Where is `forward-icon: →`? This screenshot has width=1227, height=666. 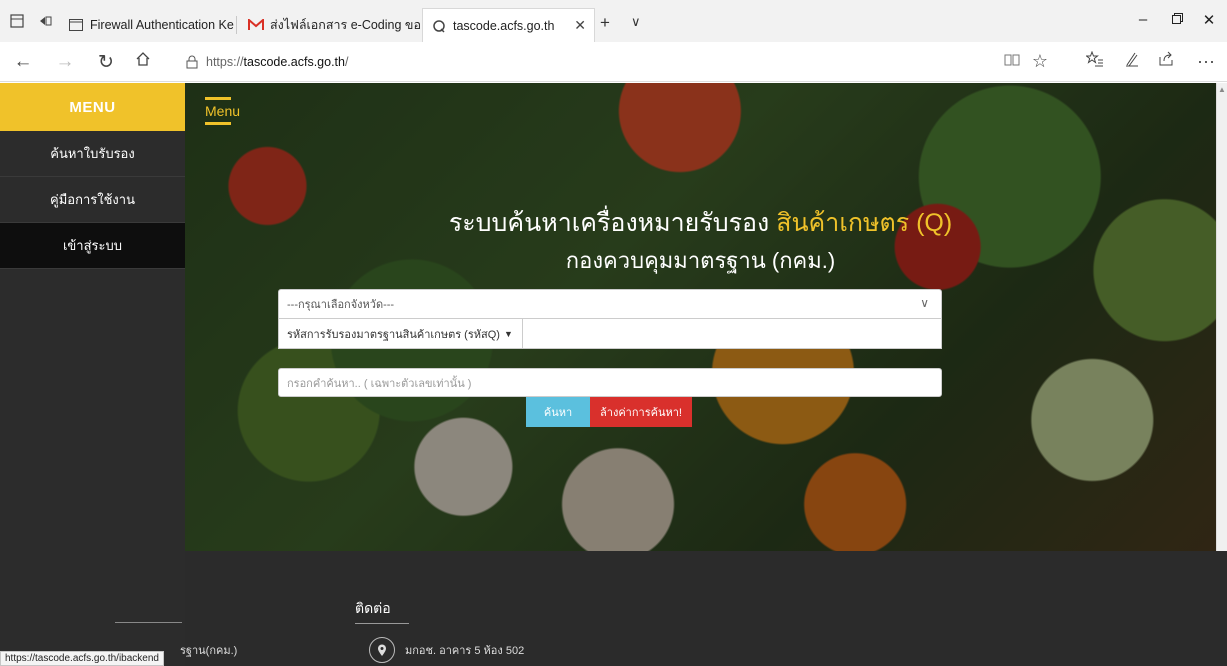
forward-icon: → is located at coordinates (65, 62).